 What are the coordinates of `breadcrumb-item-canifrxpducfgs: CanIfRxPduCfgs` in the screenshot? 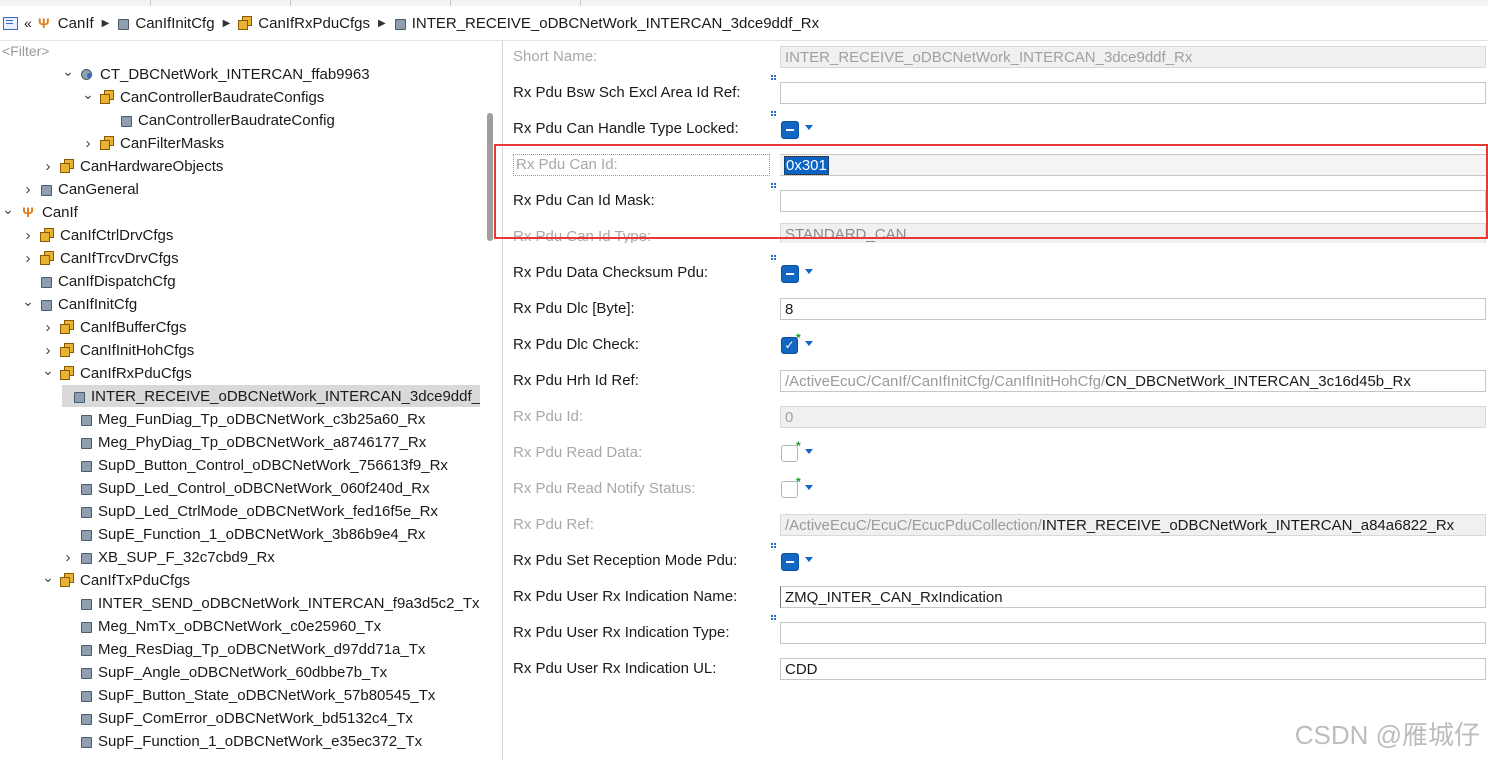 It's located at (304, 23).